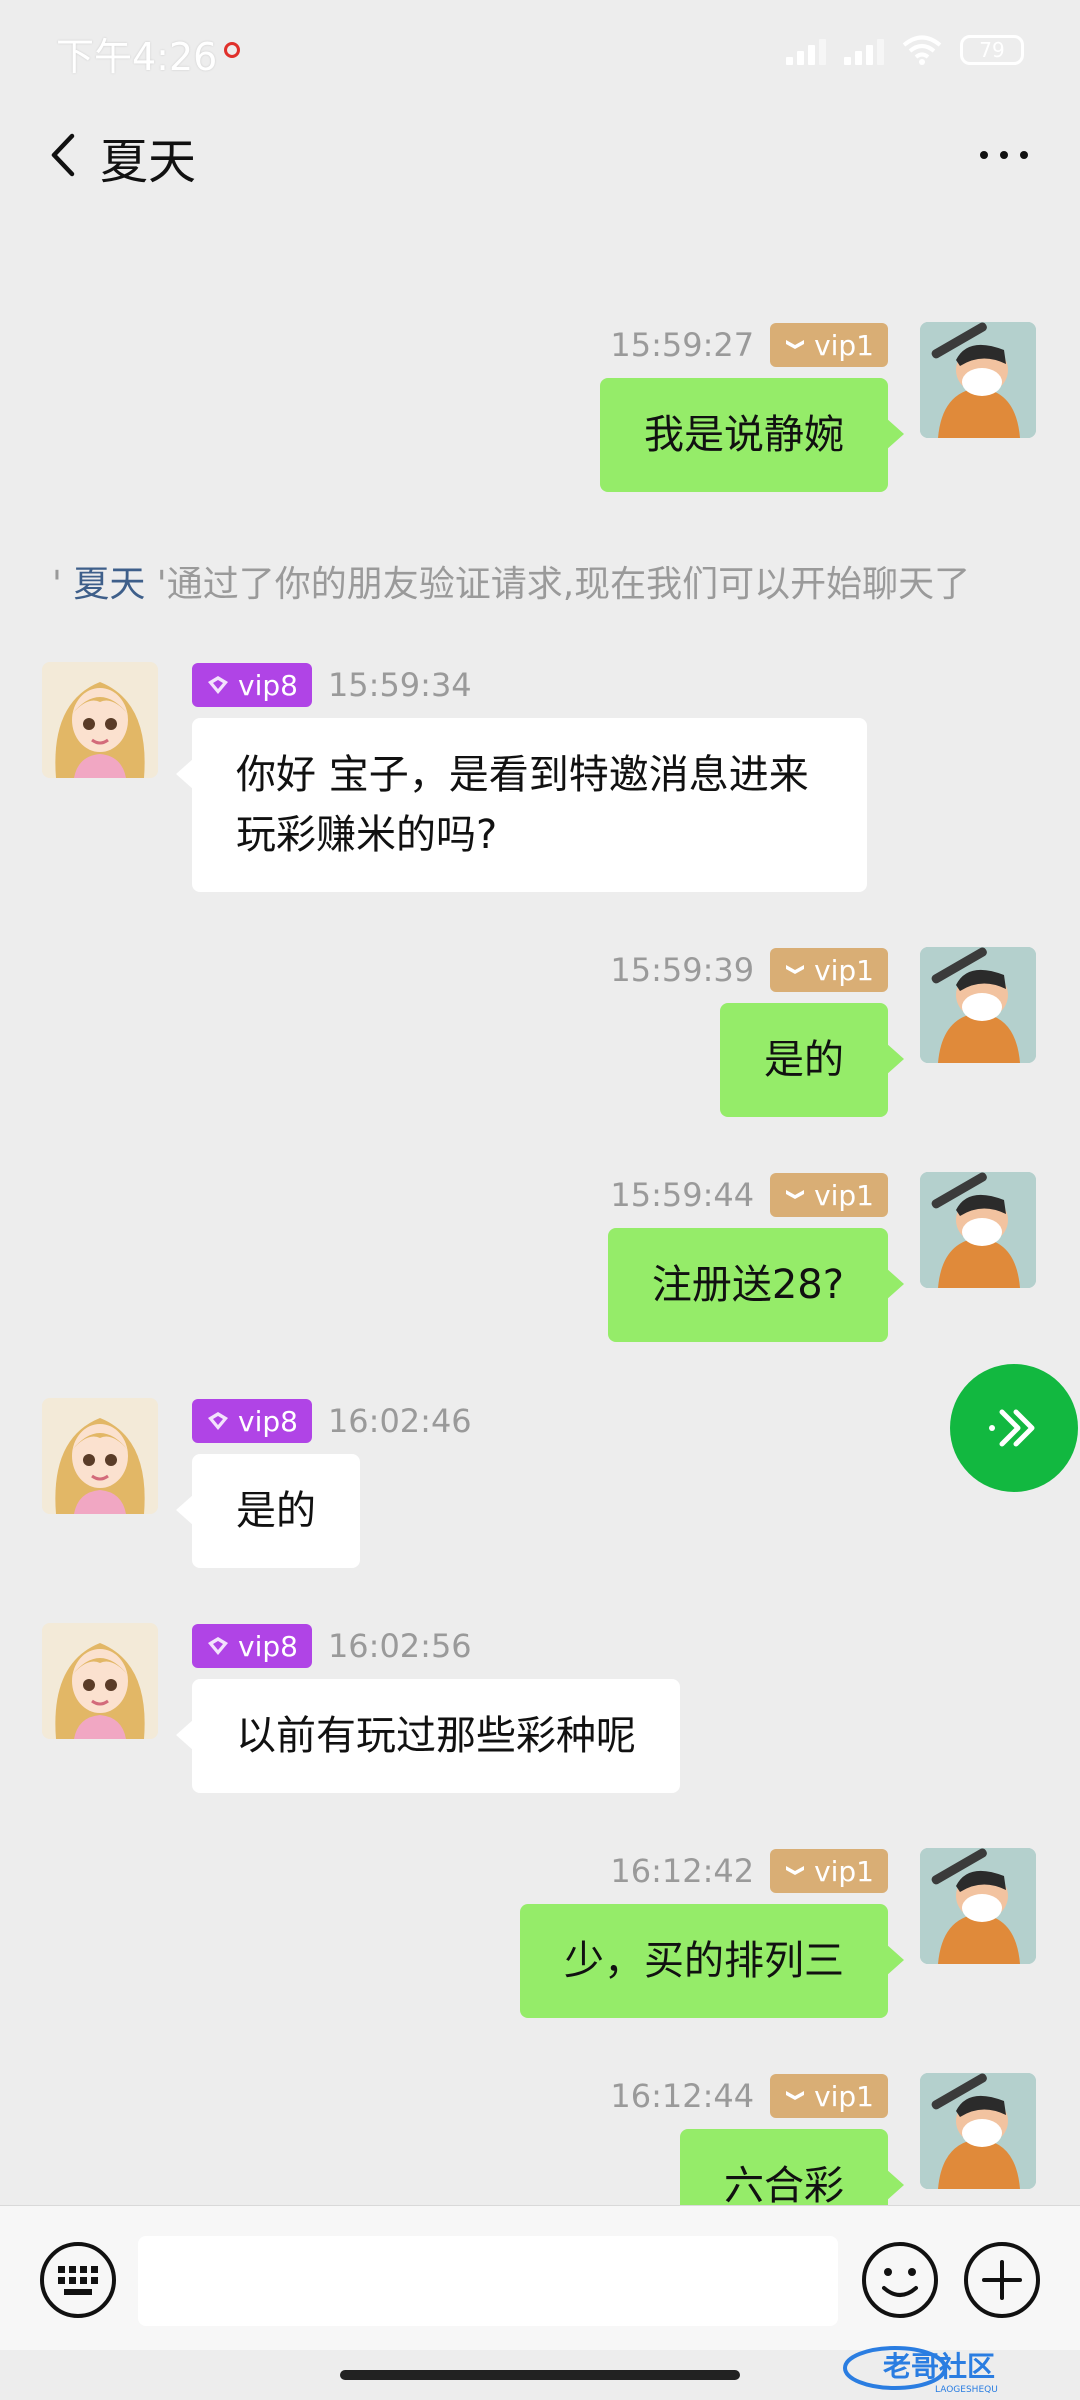 The height and width of the screenshot is (2400, 1080). I want to click on chat-header: 夏天, so click(540, 155).